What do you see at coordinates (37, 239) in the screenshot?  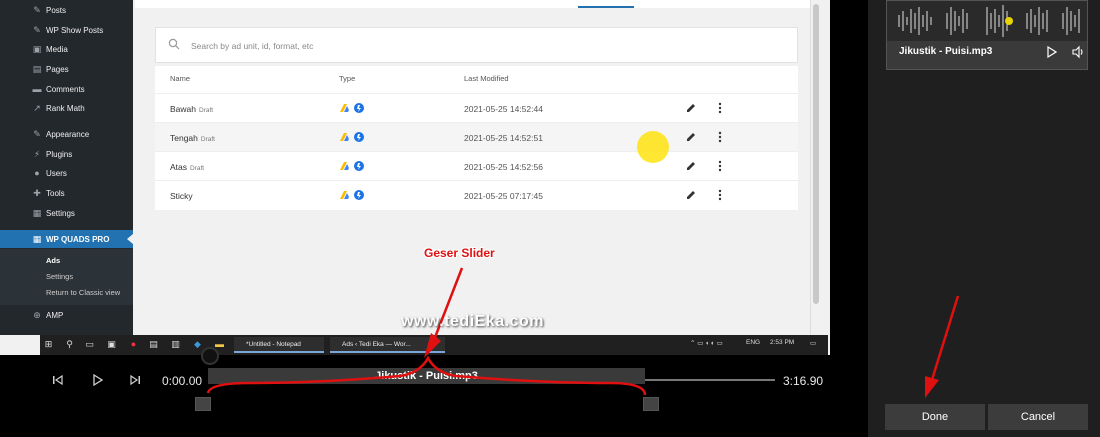 I see `quads-icon: ▦` at bounding box center [37, 239].